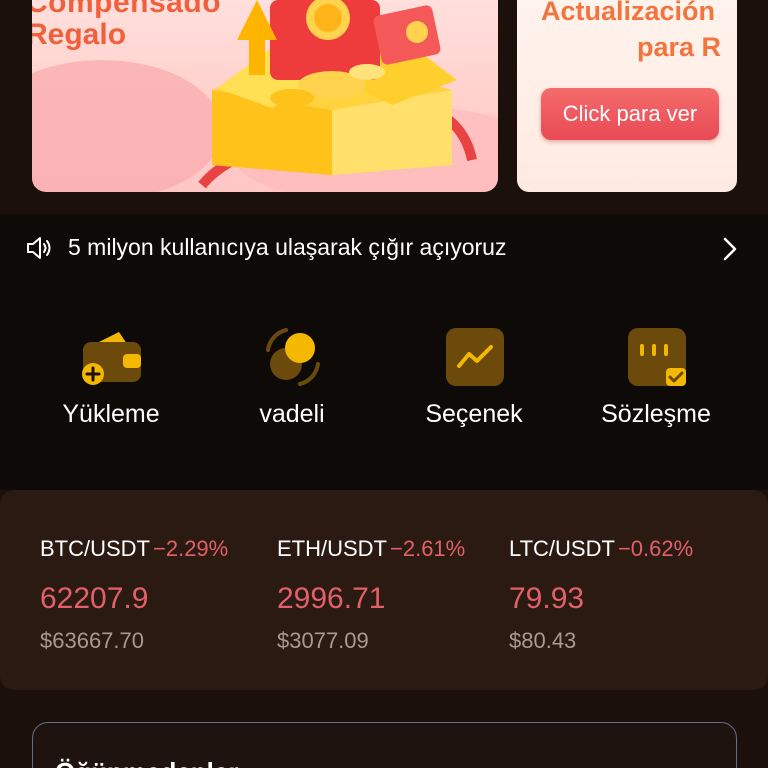 The height and width of the screenshot is (768, 768). I want to click on ticker-usd-value: $3077.09, so click(323, 640).